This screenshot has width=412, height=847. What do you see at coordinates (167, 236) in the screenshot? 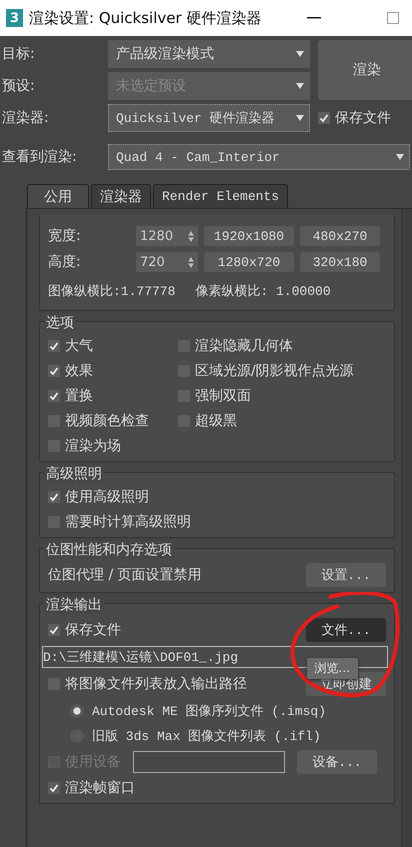
I see `spinner-field: 1280` at bounding box center [167, 236].